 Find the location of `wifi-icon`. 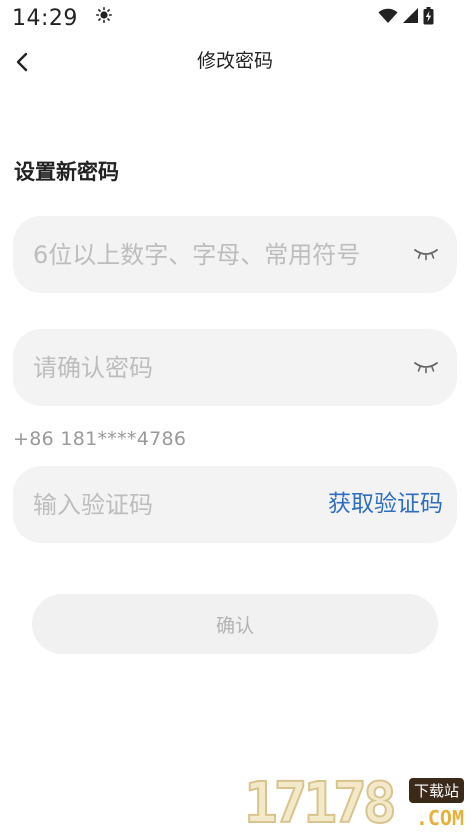

wifi-icon is located at coordinates (388, 15).